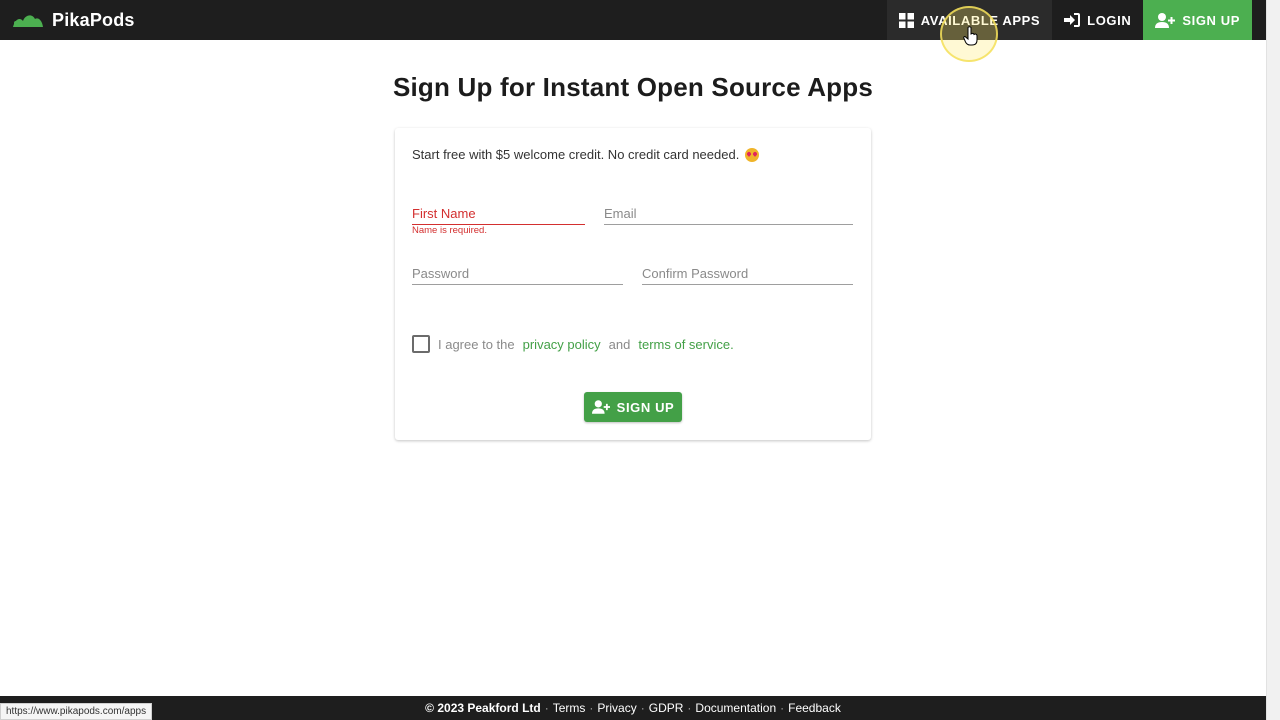 This screenshot has height=720, width=1280. What do you see at coordinates (814, 708) in the screenshot?
I see `footer-feedback-link: Feedback` at bounding box center [814, 708].